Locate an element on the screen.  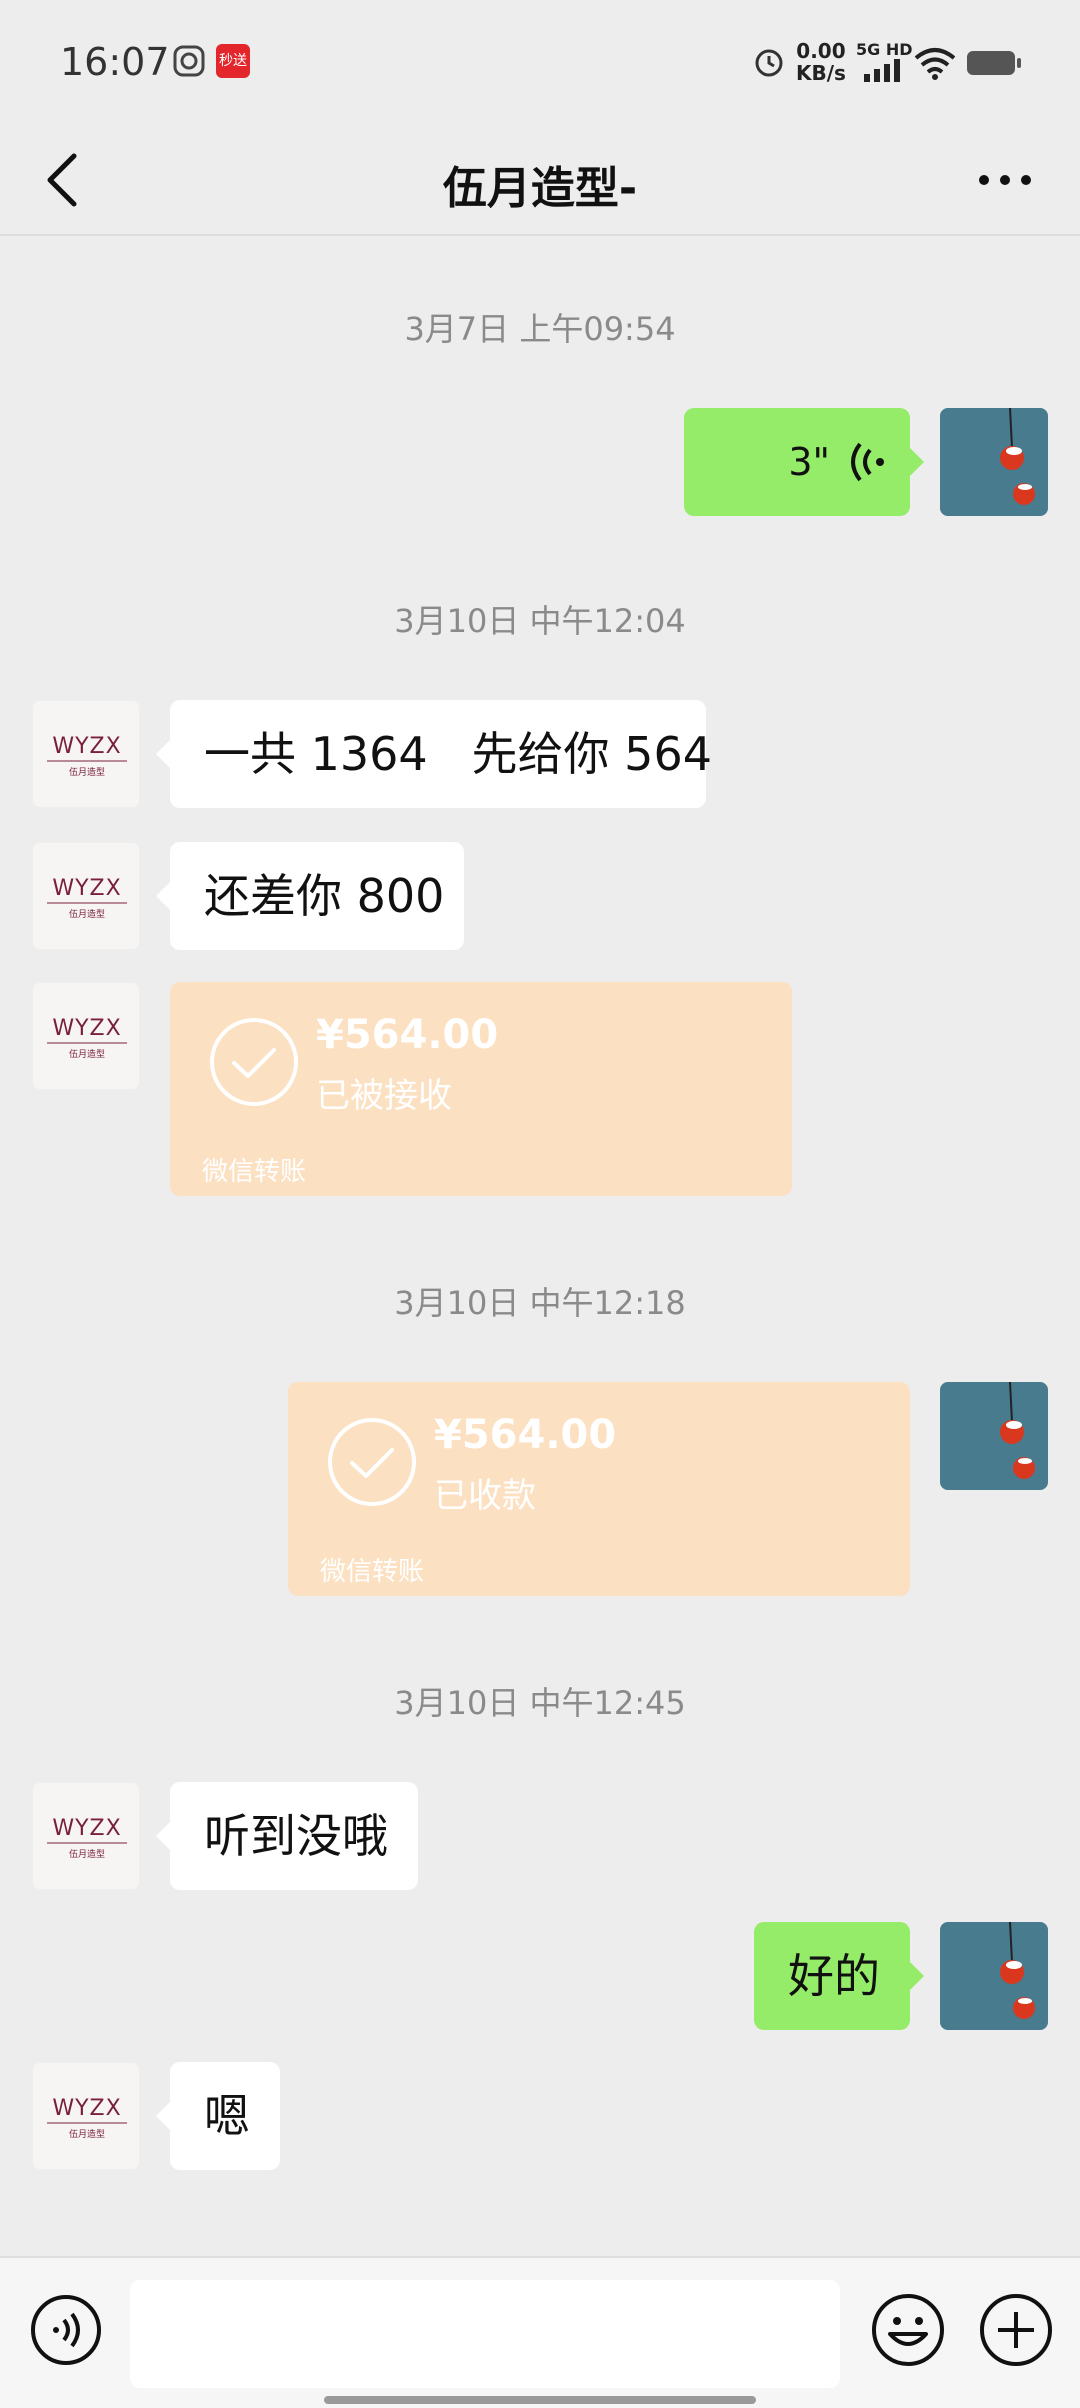
transfer-card: ¥564.00 已收款 微信转账 is located at coordinates (599, 1489).